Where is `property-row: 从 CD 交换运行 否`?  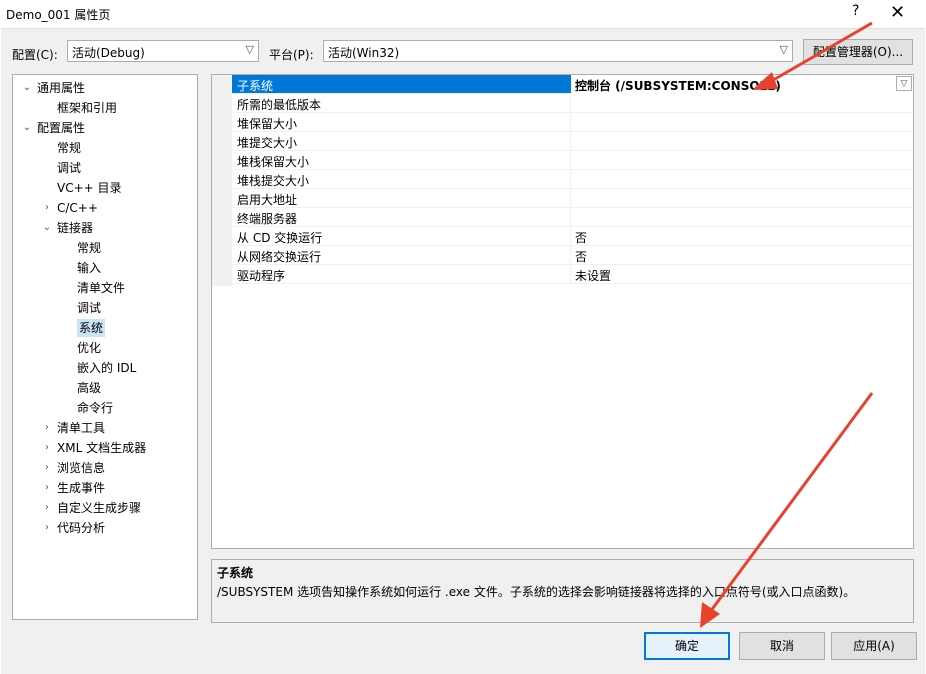
property-row: 从 CD 交换运行 否 is located at coordinates (572, 236).